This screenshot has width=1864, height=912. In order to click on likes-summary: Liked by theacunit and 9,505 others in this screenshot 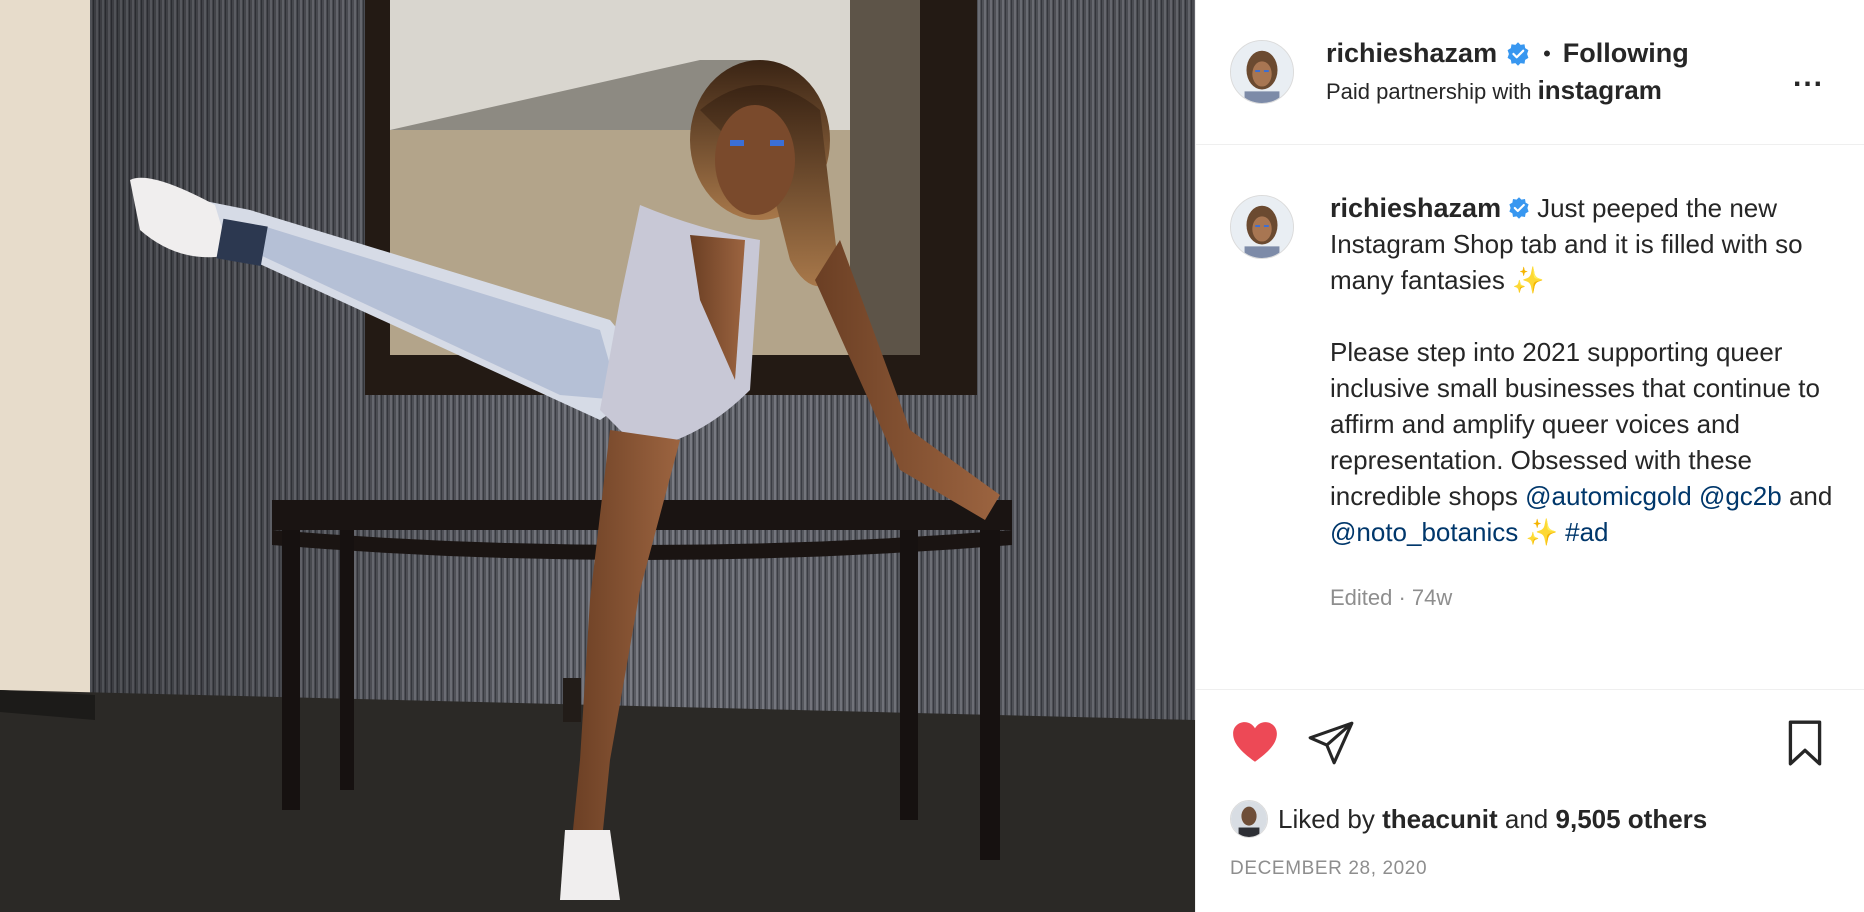, I will do `click(1468, 819)`.